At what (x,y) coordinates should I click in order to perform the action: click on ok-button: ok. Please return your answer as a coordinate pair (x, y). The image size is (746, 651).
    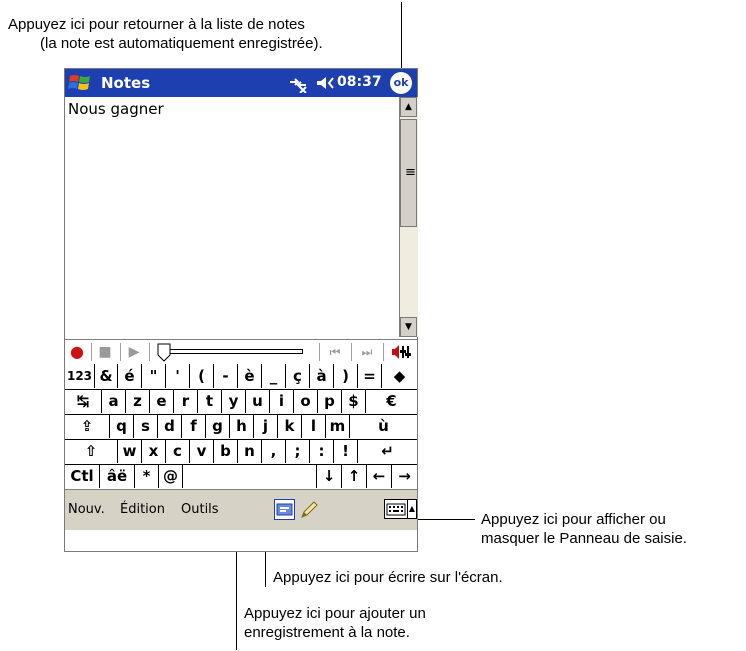
    Looking at the image, I should click on (401, 83).